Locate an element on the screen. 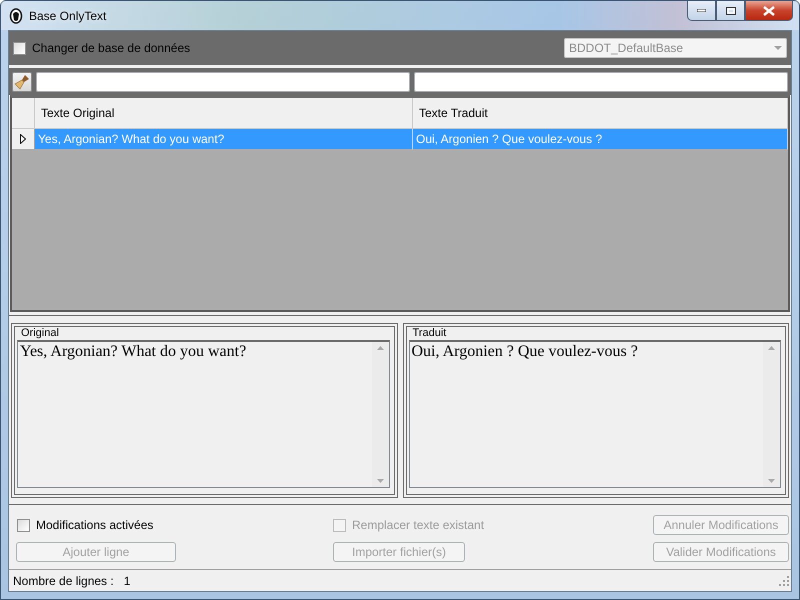 Image resolution: width=800 pixels, height=600 pixels. group-title: Original is located at coordinates (40, 333).